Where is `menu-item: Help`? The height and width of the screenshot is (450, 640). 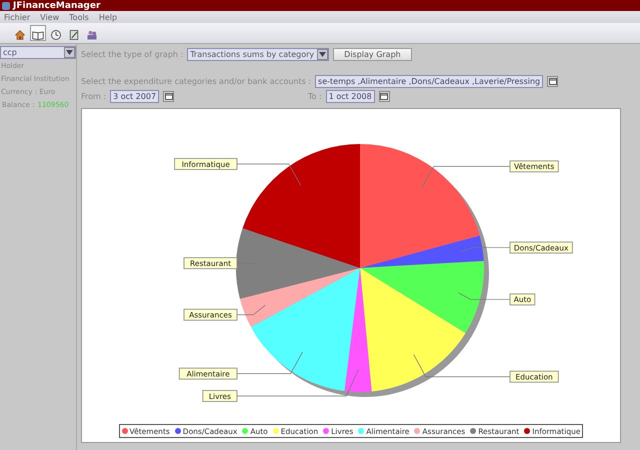 menu-item: Help is located at coordinates (108, 17).